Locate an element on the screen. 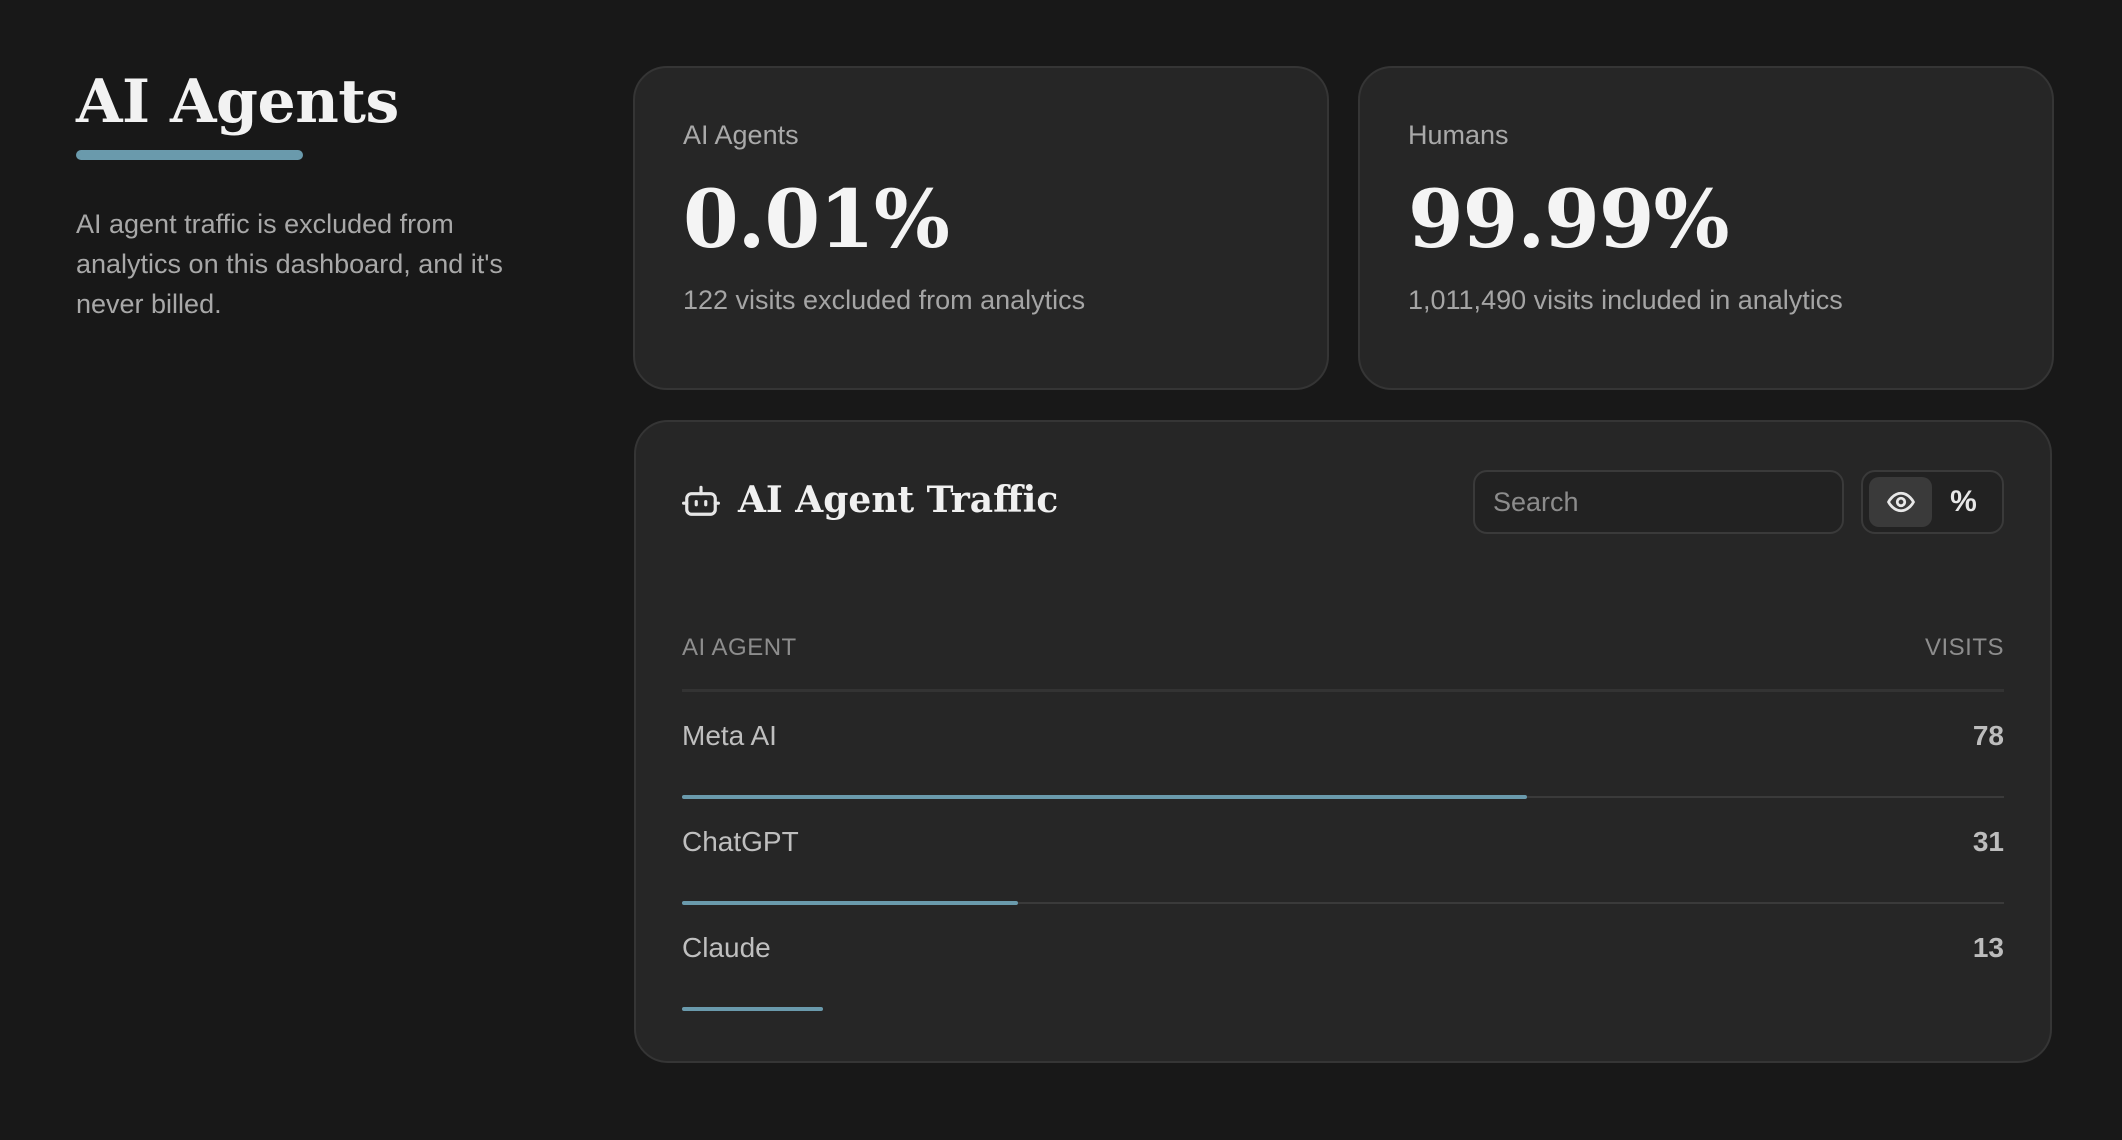  agent-visits: 31 is located at coordinates (1988, 841).